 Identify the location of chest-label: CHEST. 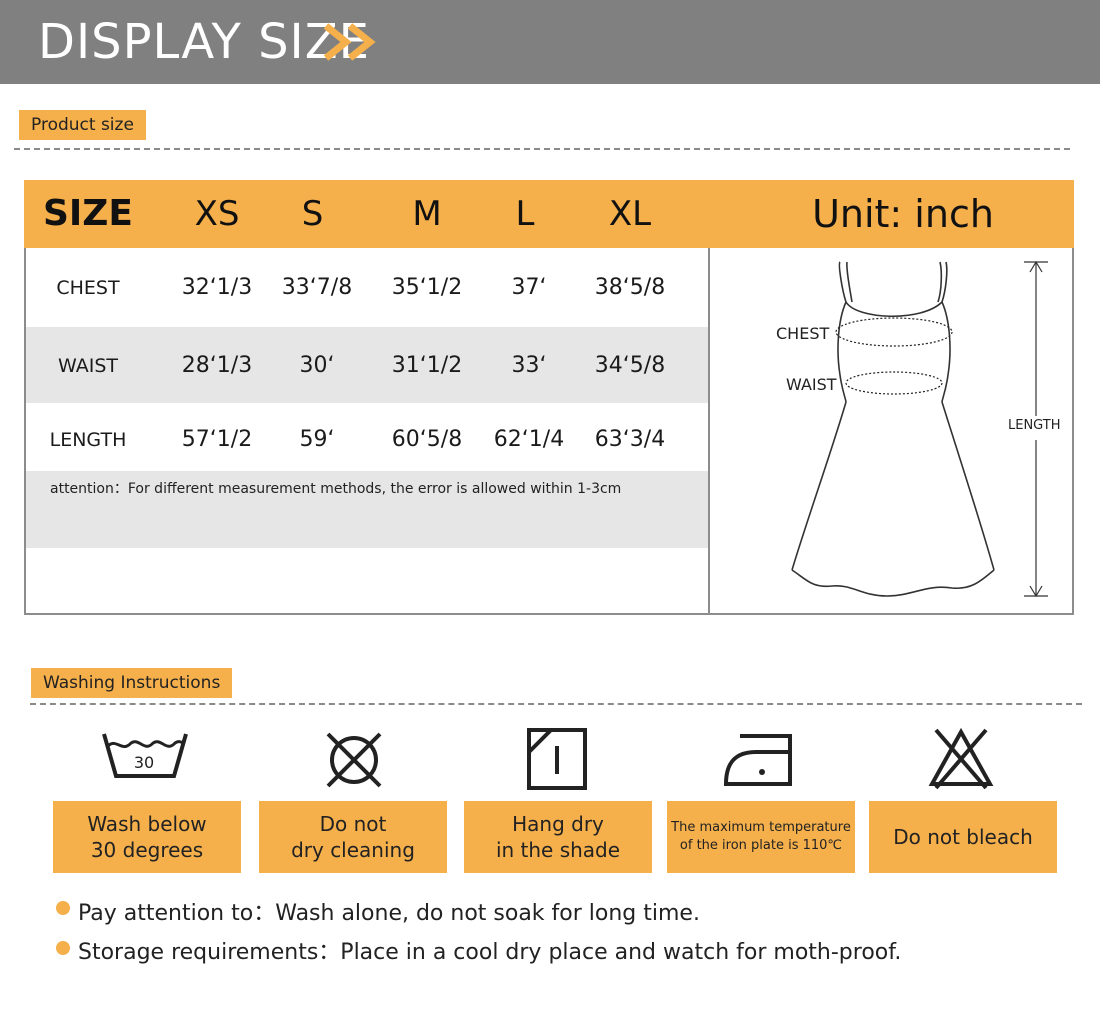
(803, 333).